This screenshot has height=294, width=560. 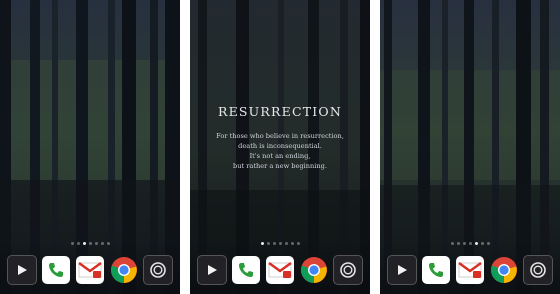 I want to click on quote-line: but rather a new beginning., so click(x=280, y=166).